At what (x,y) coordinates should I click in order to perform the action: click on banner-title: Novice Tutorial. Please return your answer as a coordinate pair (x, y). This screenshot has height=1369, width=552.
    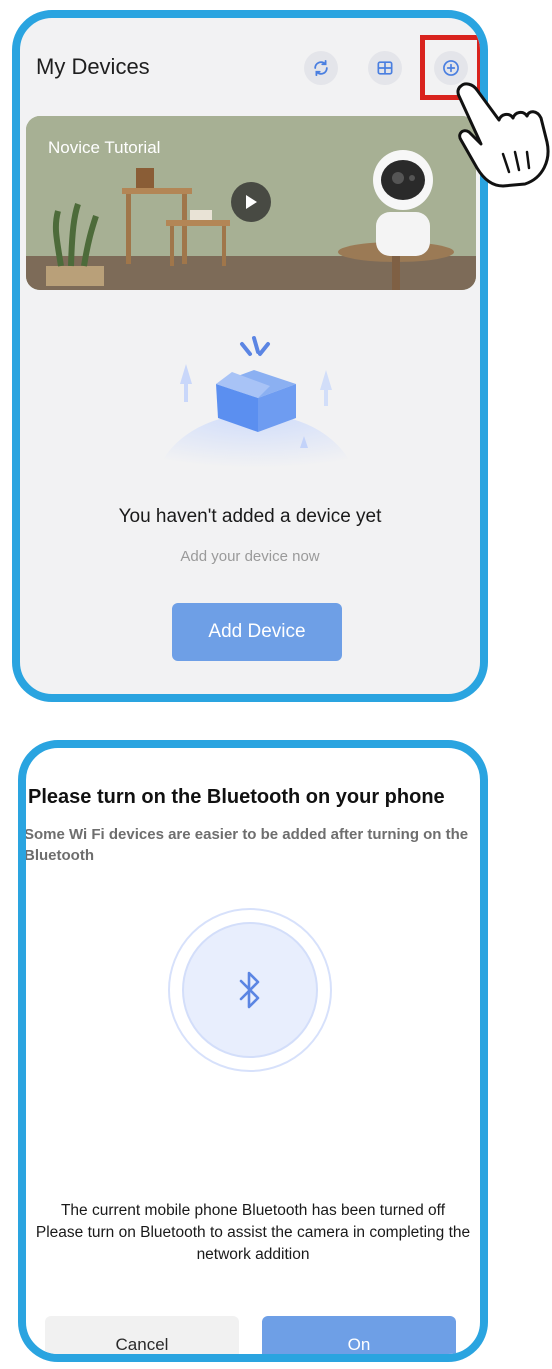
    Looking at the image, I should click on (104, 147).